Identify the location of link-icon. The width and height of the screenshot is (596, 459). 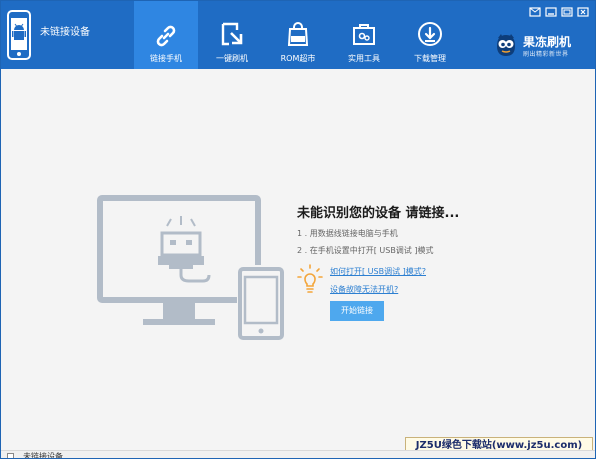
(166, 36).